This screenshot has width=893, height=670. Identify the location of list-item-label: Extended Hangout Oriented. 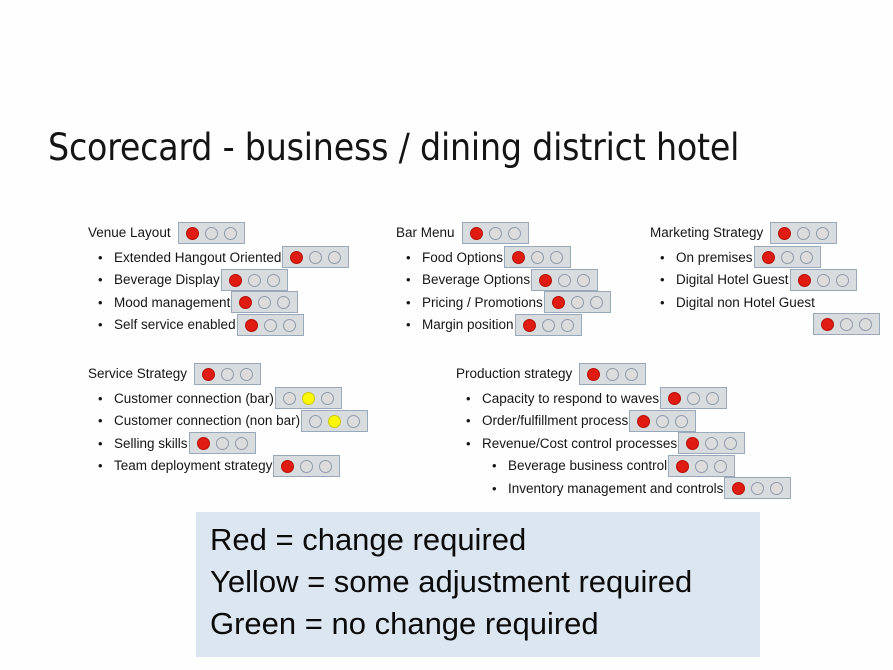
(198, 257).